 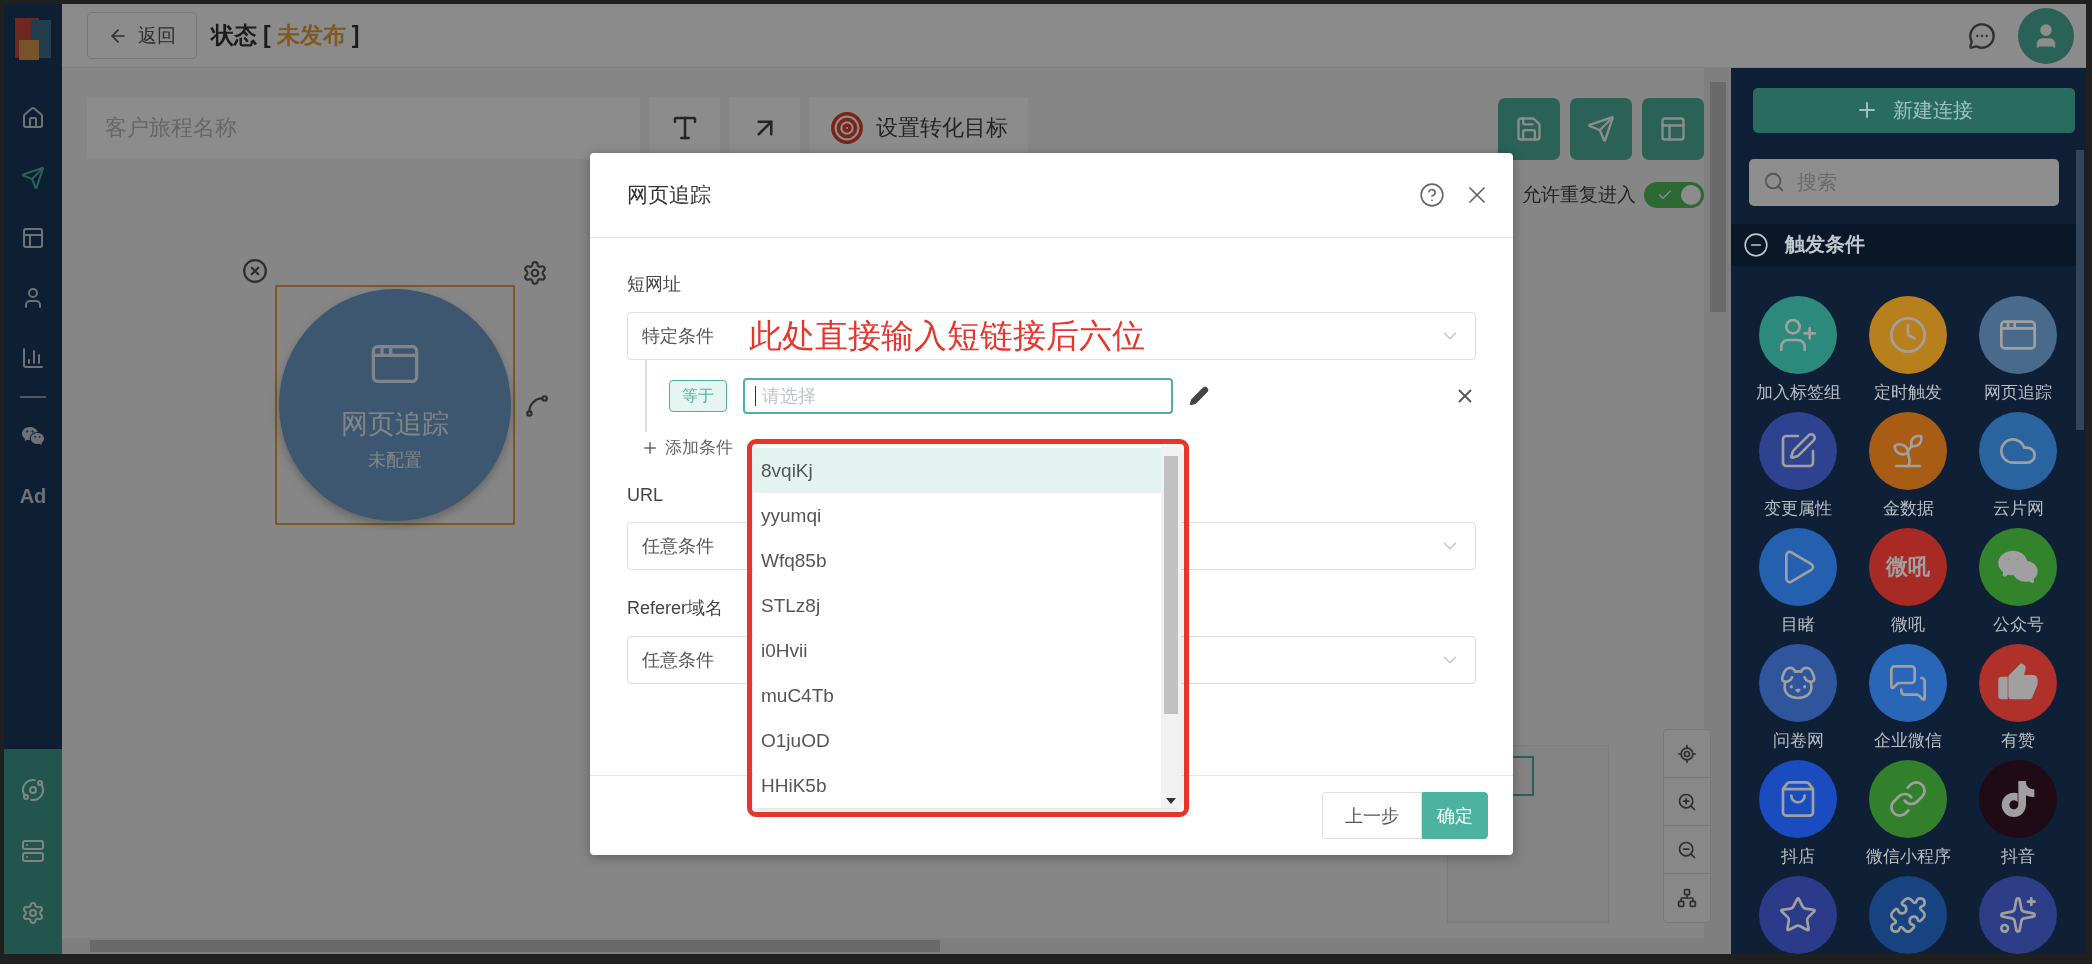 What do you see at coordinates (1579, 195) in the screenshot?
I see `repeat-label: 允许重复进入` at bounding box center [1579, 195].